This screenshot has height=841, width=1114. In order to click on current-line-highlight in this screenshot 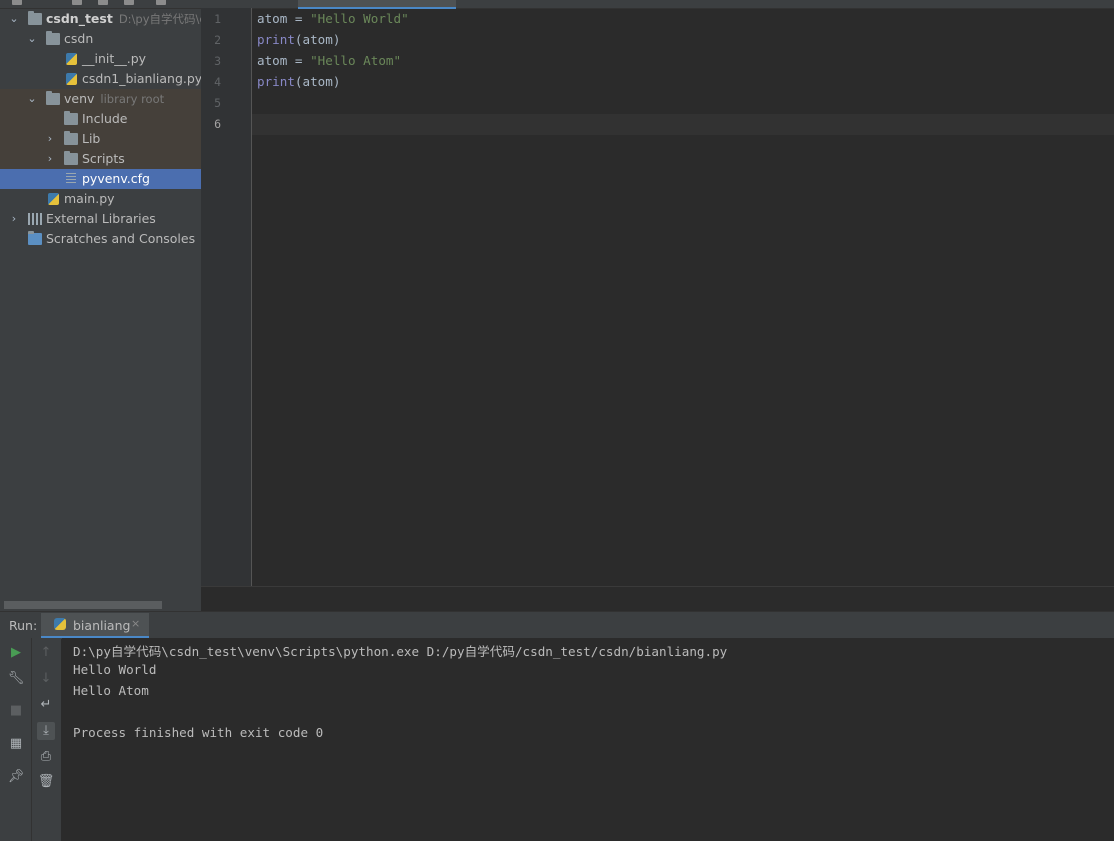, I will do `click(683, 124)`.